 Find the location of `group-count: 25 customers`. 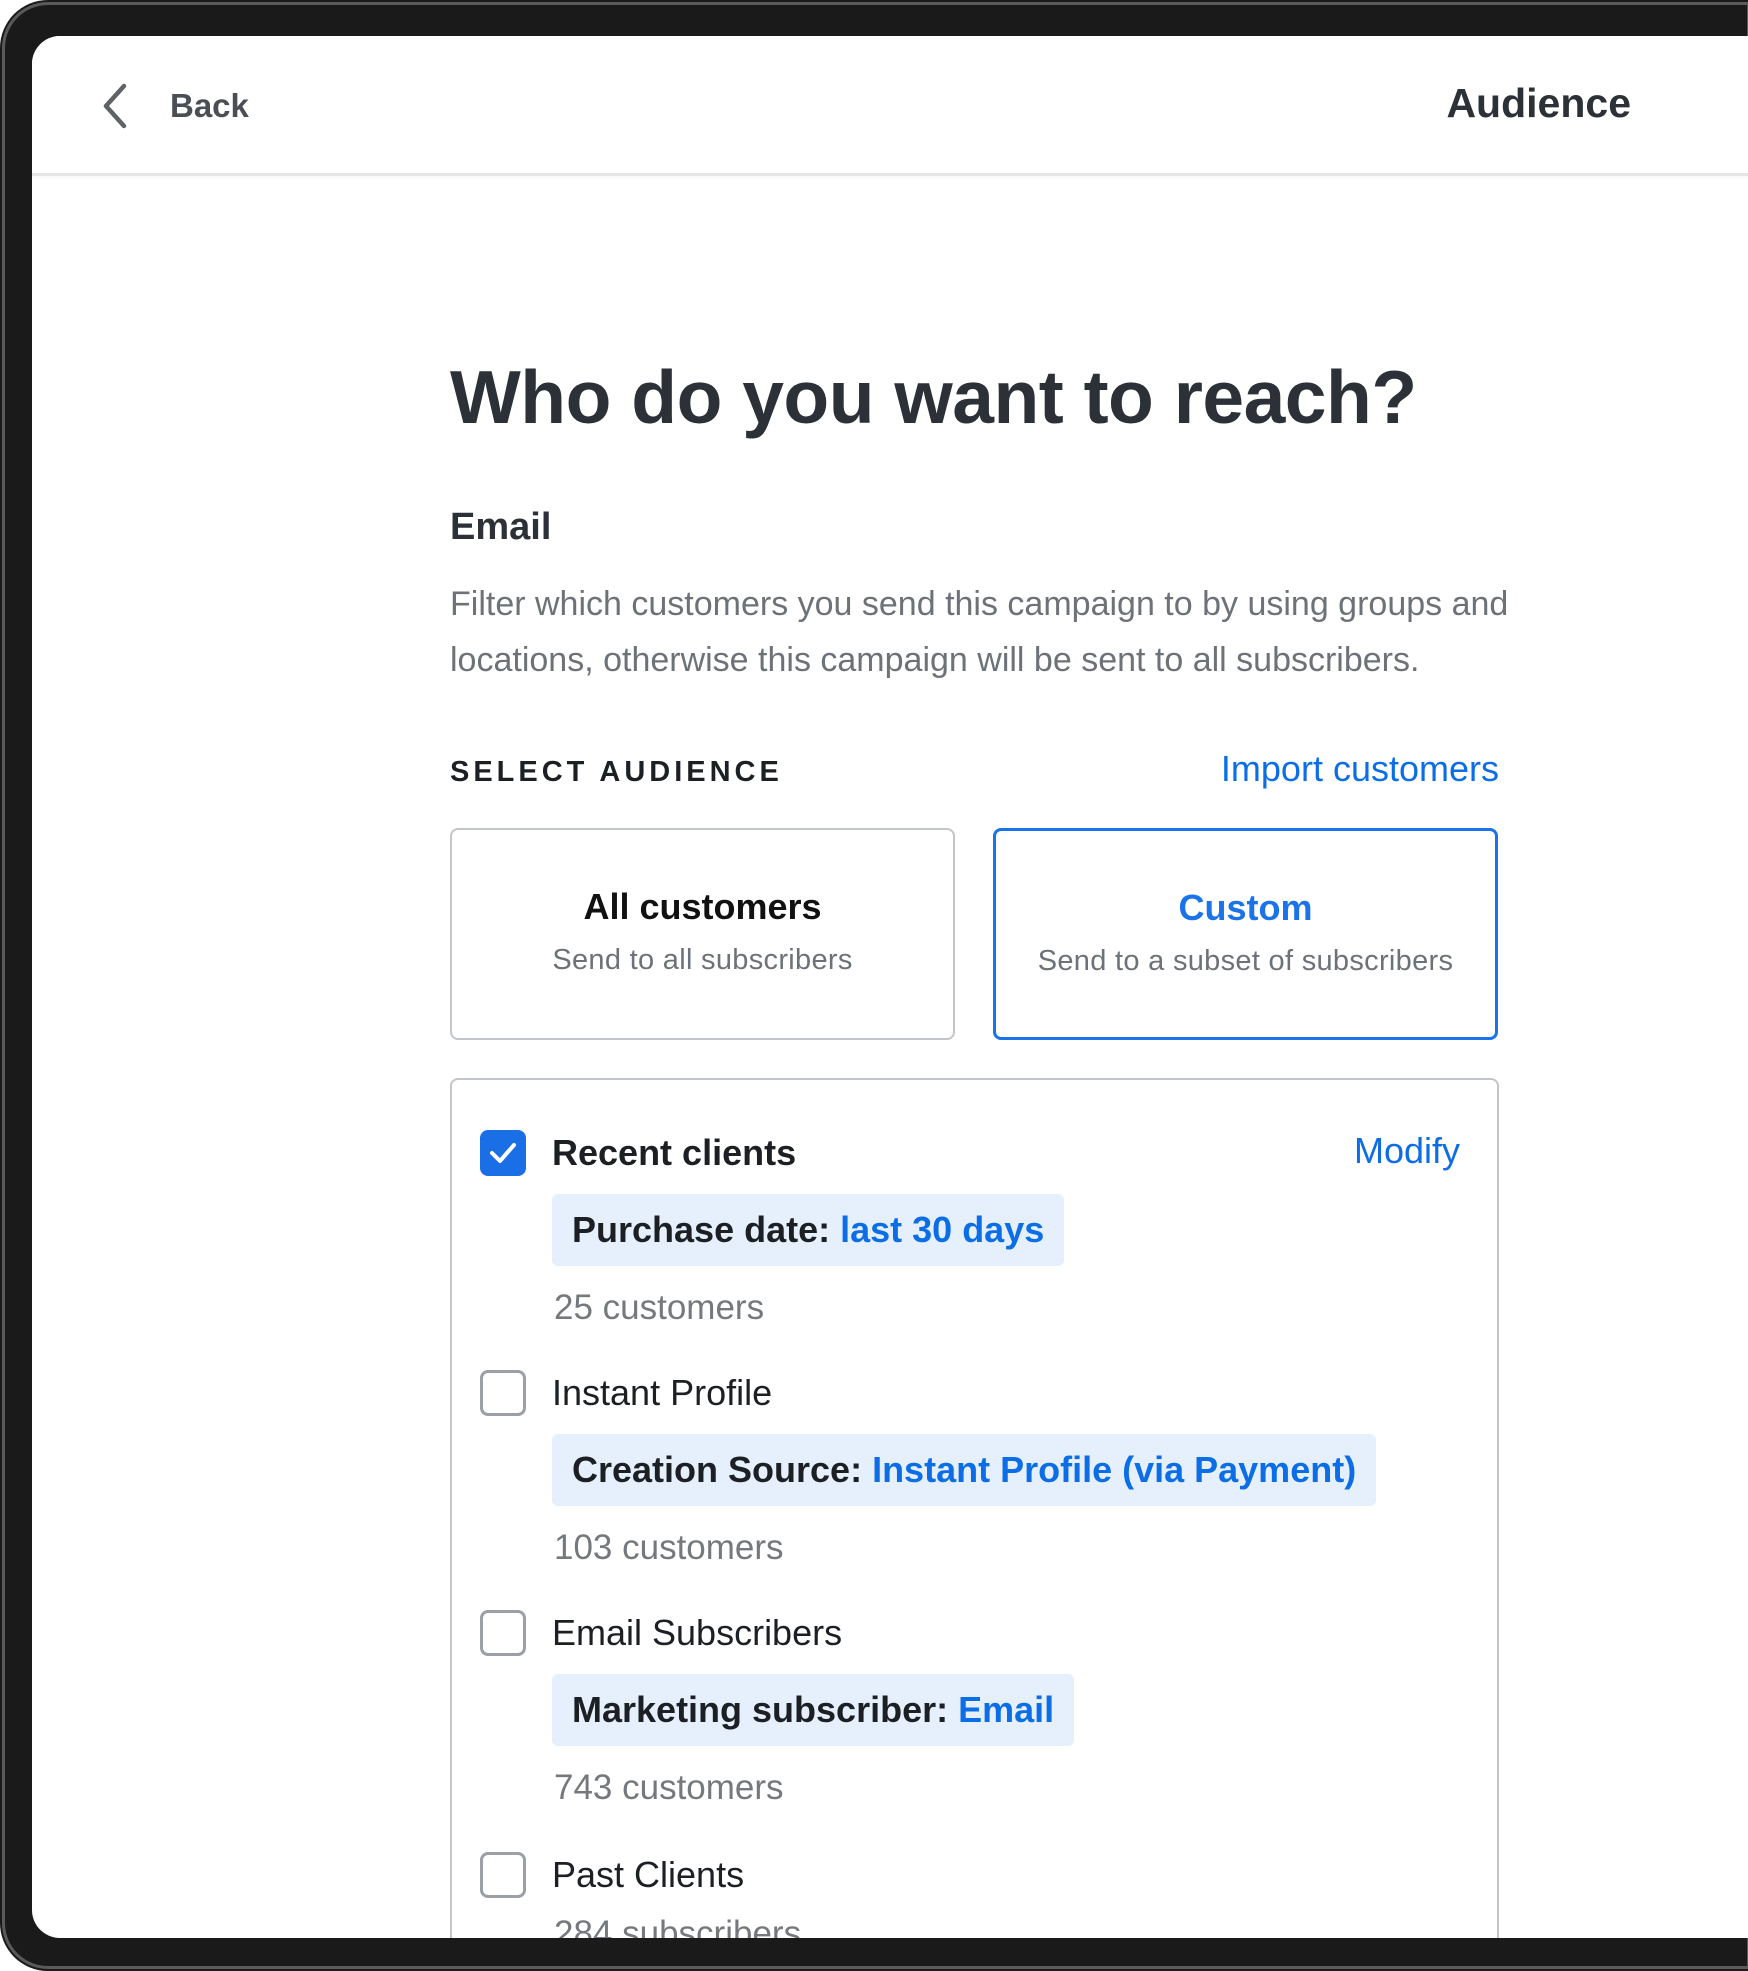

group-count: 25 customers is located at coordinates (659, 1307).